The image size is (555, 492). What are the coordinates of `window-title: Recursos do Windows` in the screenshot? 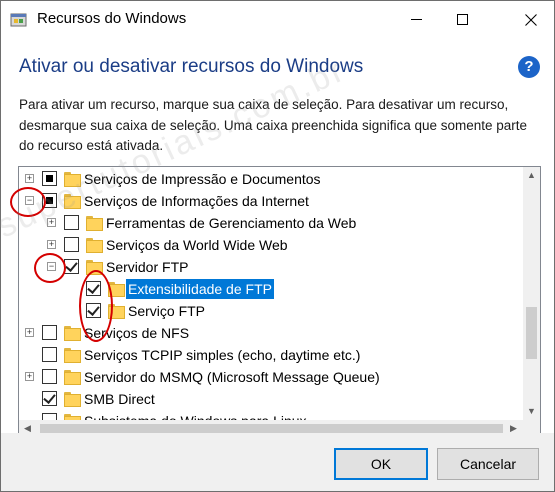 It's located at (112, 18).